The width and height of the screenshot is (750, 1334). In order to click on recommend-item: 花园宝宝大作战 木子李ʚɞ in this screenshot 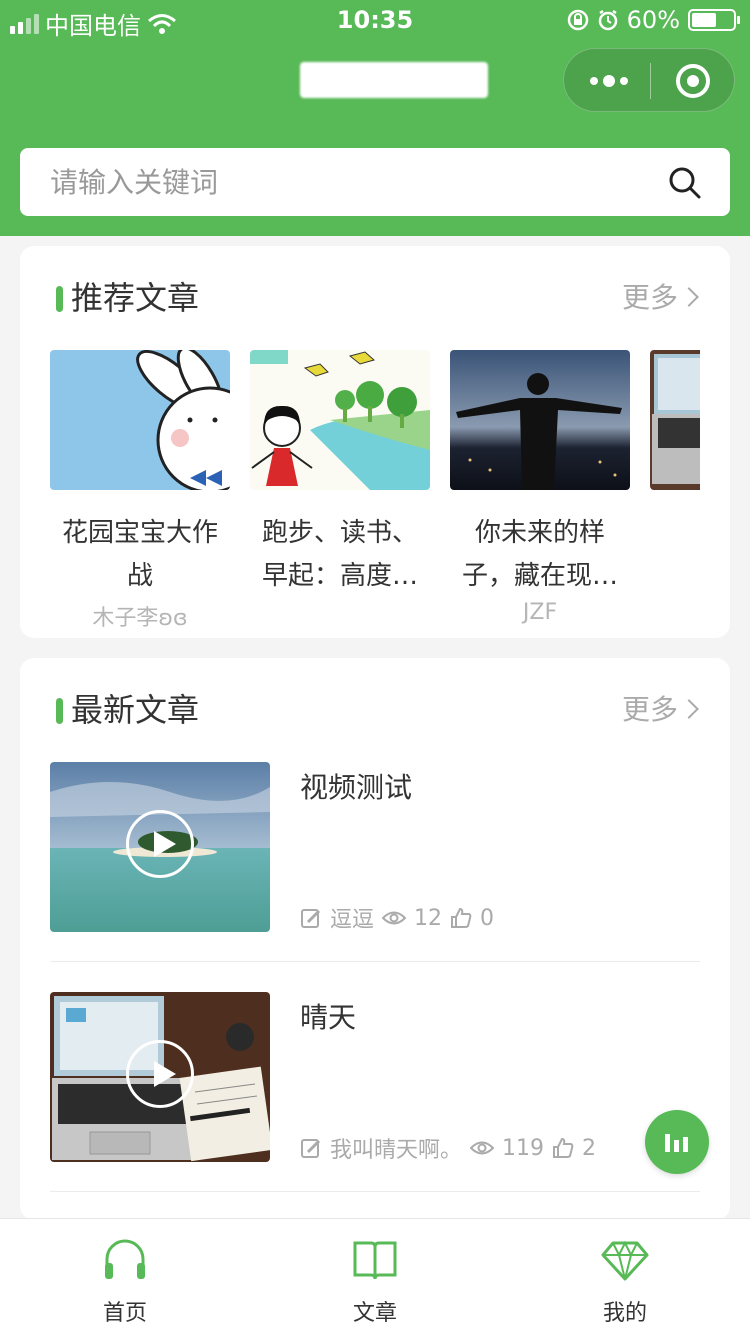, I will do `click(140, 490)`.